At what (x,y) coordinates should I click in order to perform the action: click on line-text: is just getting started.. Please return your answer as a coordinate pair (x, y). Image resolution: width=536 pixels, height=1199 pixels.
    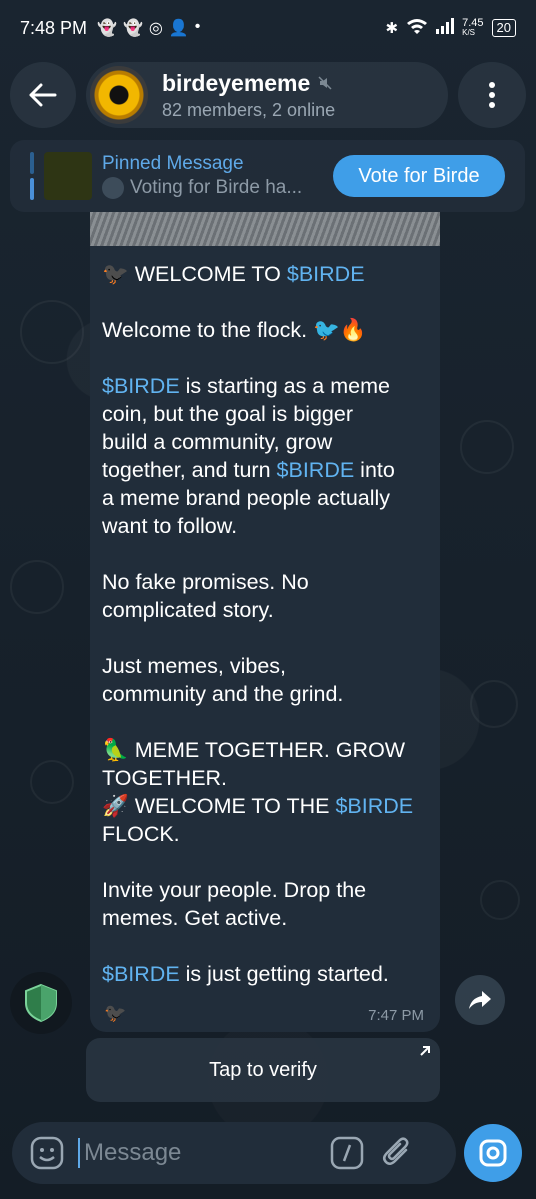
    Looking at the image, I should click on (284, 974).